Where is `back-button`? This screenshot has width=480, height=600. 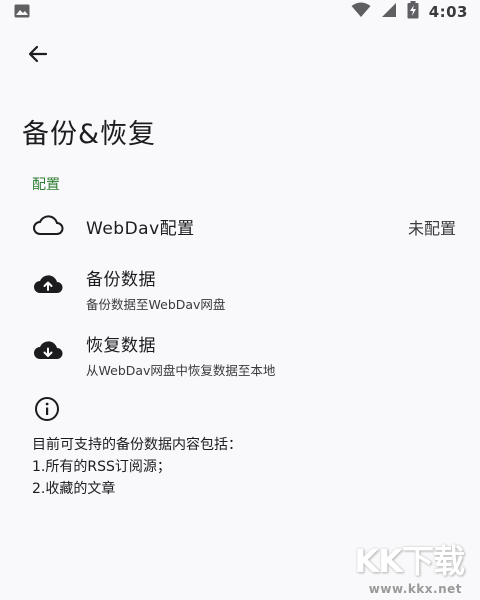 back-button is located at coordinates (38, 54).